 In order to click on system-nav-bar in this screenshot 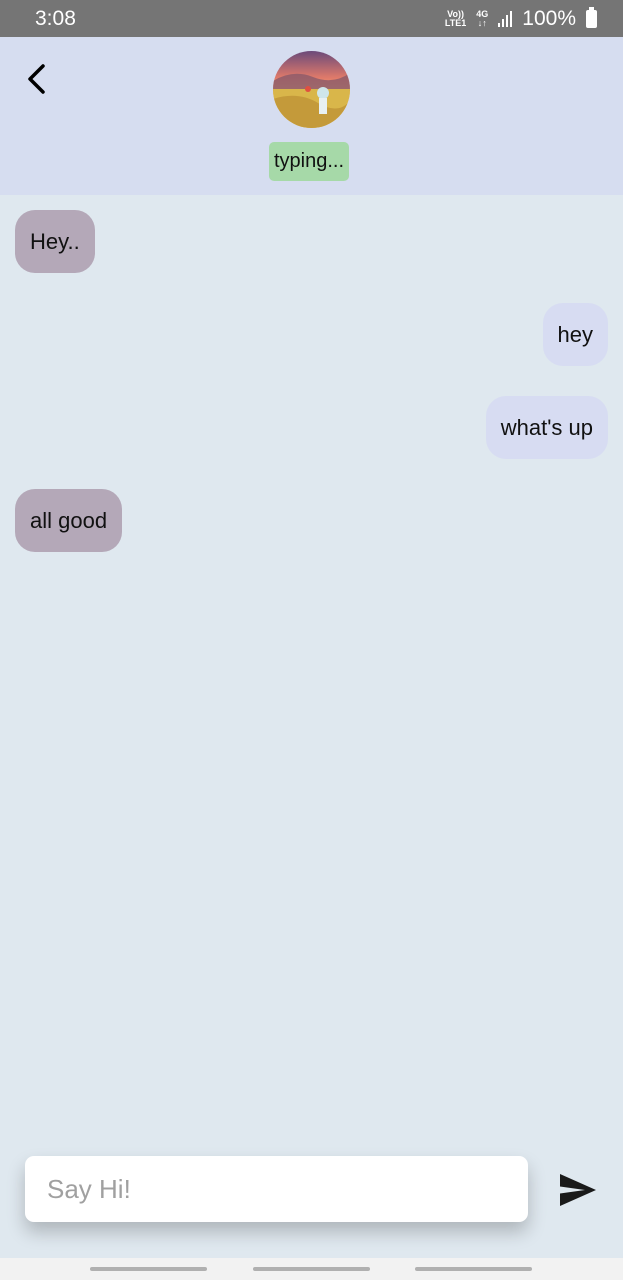, I will do `click(311, 1269)`.